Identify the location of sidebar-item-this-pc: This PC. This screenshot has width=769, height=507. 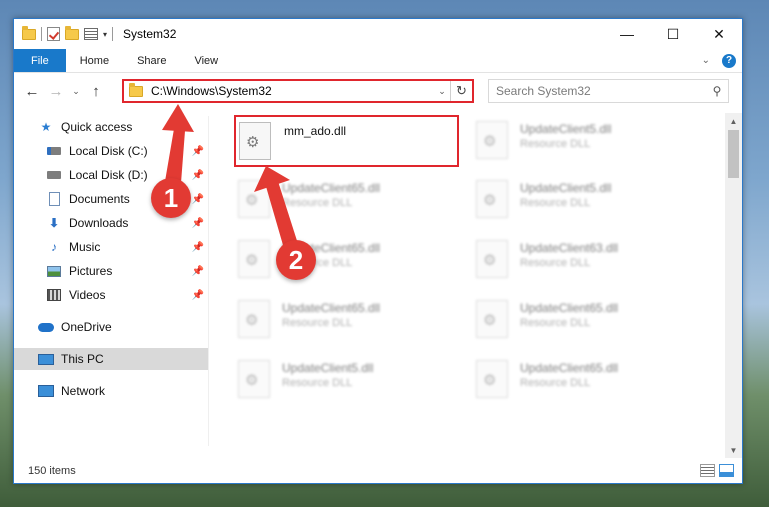
(111, 359).